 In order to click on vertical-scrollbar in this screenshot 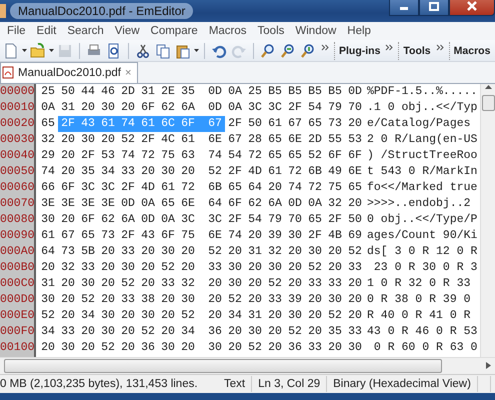, I will do `click(487, 220)`.